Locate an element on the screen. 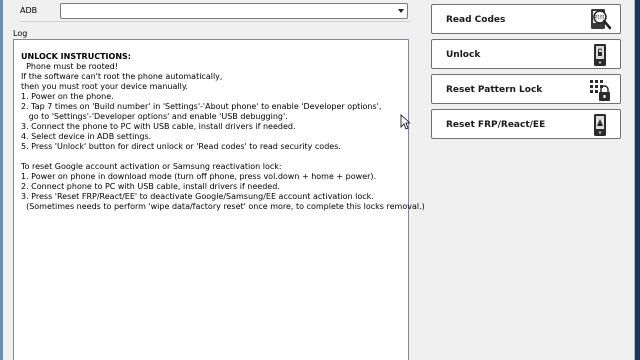  svg-text: 0101 is located at coordinates (600, 17).